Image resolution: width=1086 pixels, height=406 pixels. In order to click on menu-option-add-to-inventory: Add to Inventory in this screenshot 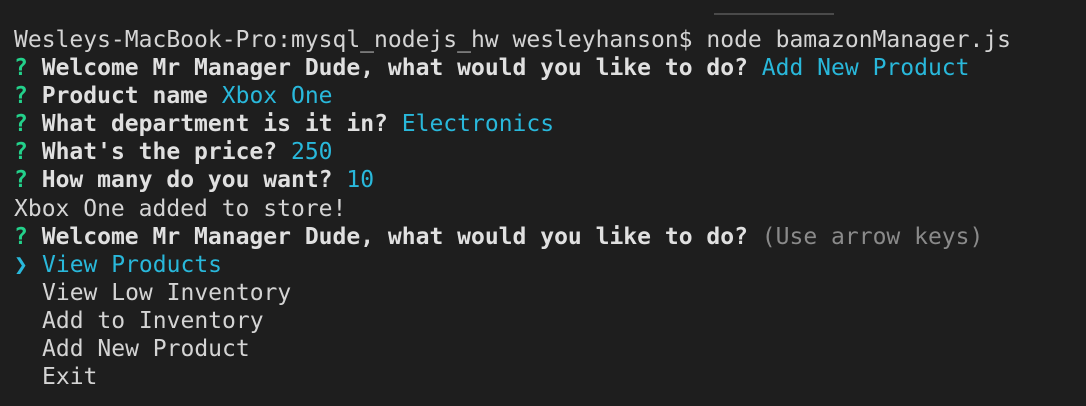, I will do `click(550, 321)`.